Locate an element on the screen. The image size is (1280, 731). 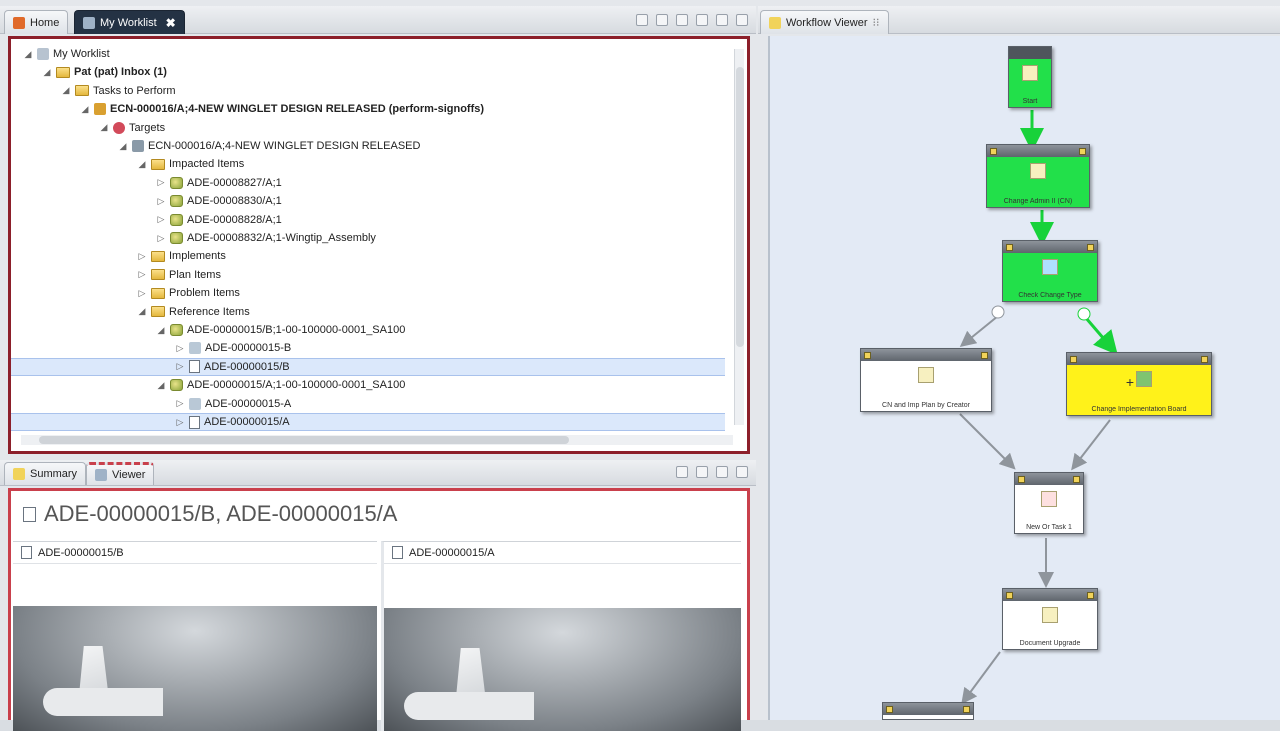
viewer-pane-b: ADE-00000015/B is located at coordinates (195, 636).